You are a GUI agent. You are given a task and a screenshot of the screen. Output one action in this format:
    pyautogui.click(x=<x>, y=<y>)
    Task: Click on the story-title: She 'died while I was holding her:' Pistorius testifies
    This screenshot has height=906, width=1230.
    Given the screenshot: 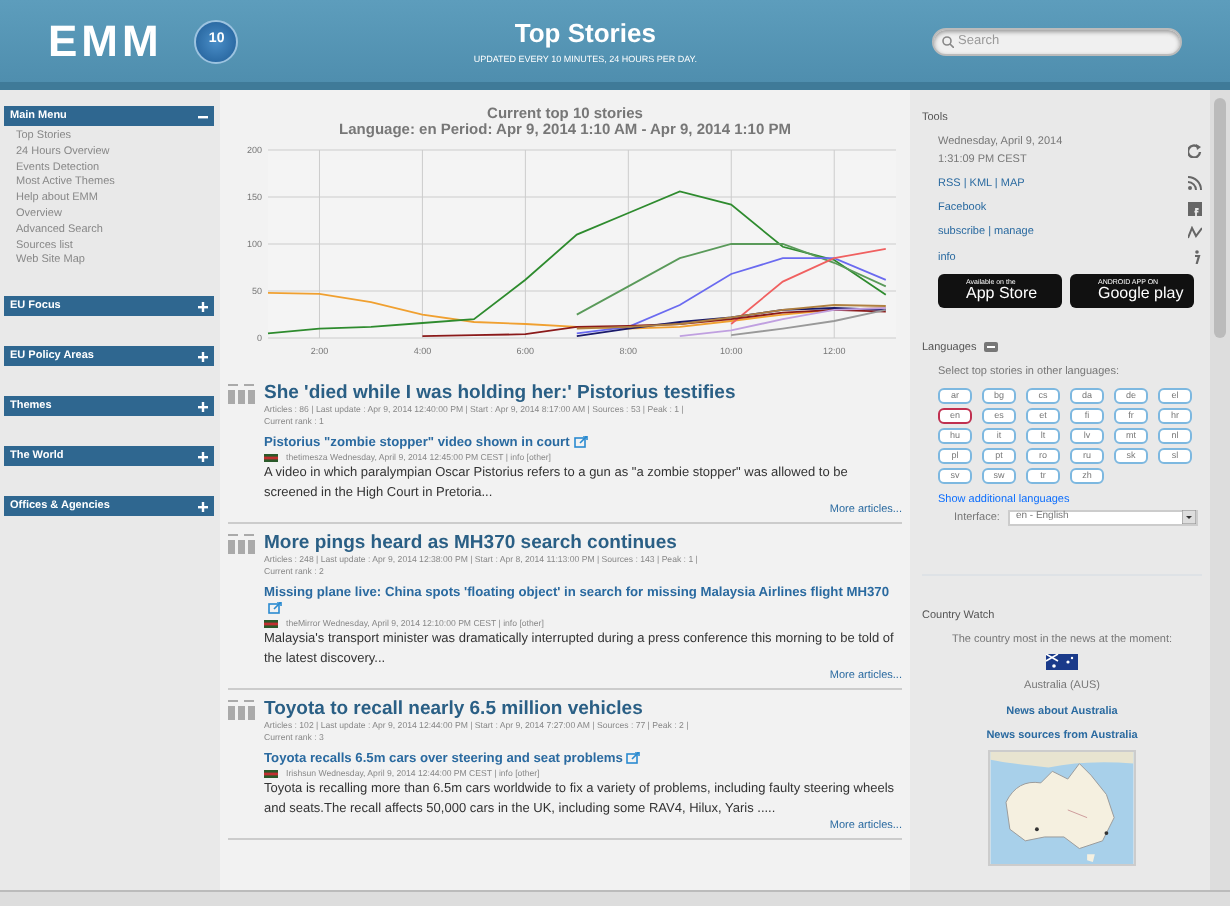 What is the action you would take?
    pyautogui.click(x=583, y=394)
    